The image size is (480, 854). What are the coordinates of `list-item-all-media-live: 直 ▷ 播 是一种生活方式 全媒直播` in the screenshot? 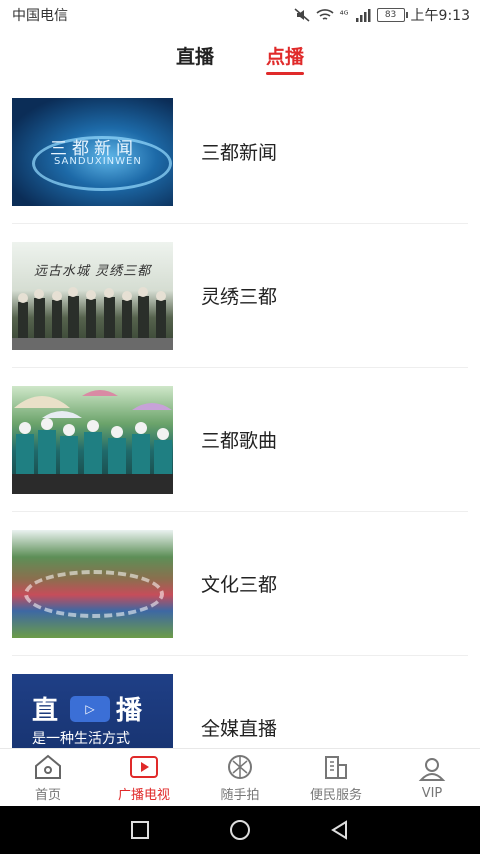 It's located at (240, 702).